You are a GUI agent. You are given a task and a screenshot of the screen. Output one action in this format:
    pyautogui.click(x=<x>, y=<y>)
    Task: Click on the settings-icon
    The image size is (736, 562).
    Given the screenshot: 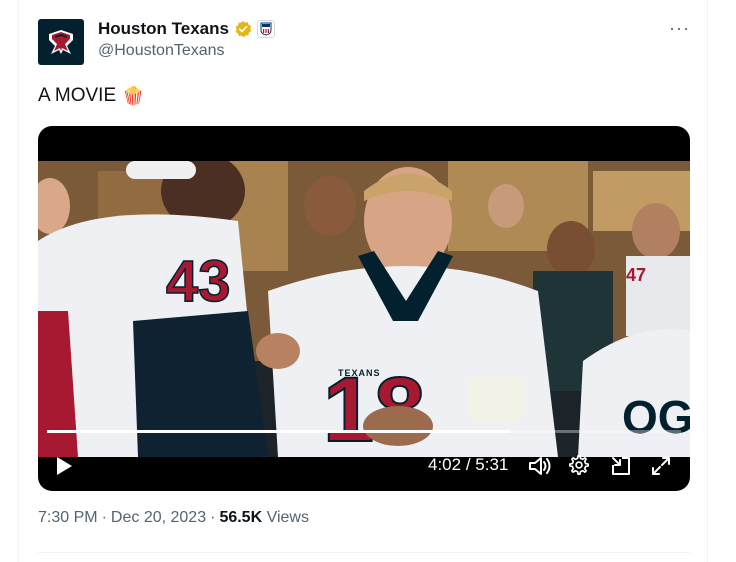 What is the action you would take?
    pyautogui.click(x=579, y=465)
    